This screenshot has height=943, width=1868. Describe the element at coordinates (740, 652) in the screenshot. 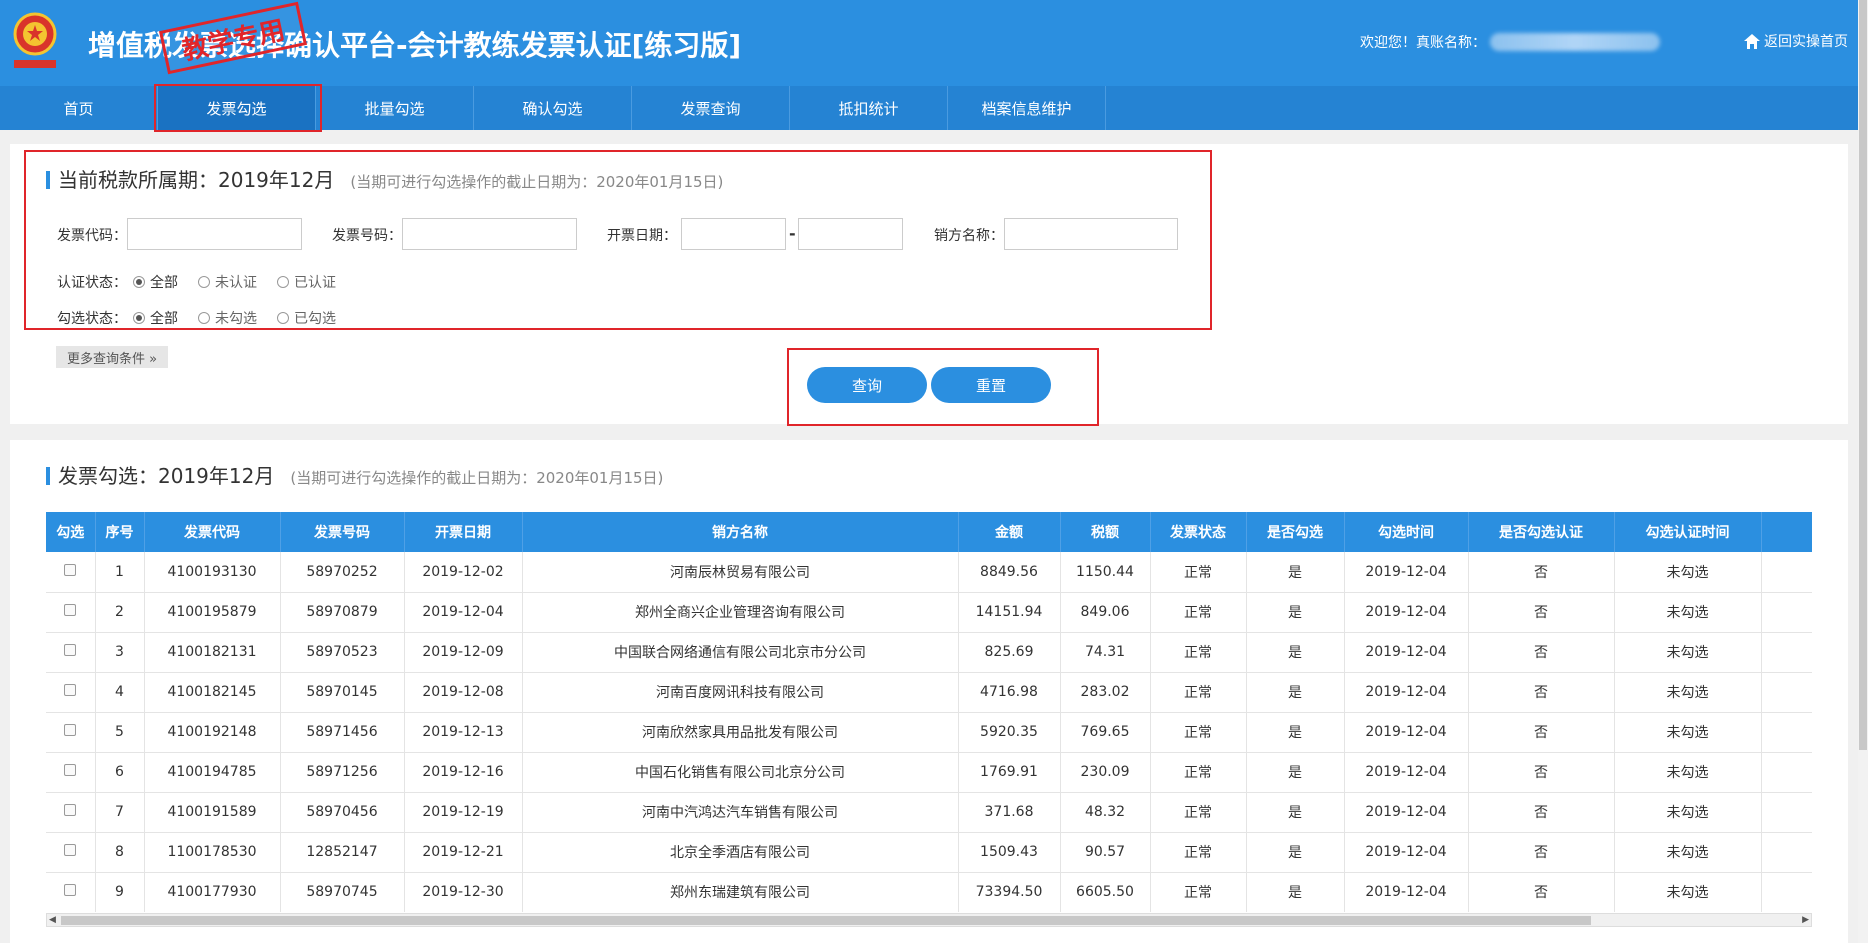

I see `table-cell: 中国联合网络通信有限公司北京市分公司` at that location.